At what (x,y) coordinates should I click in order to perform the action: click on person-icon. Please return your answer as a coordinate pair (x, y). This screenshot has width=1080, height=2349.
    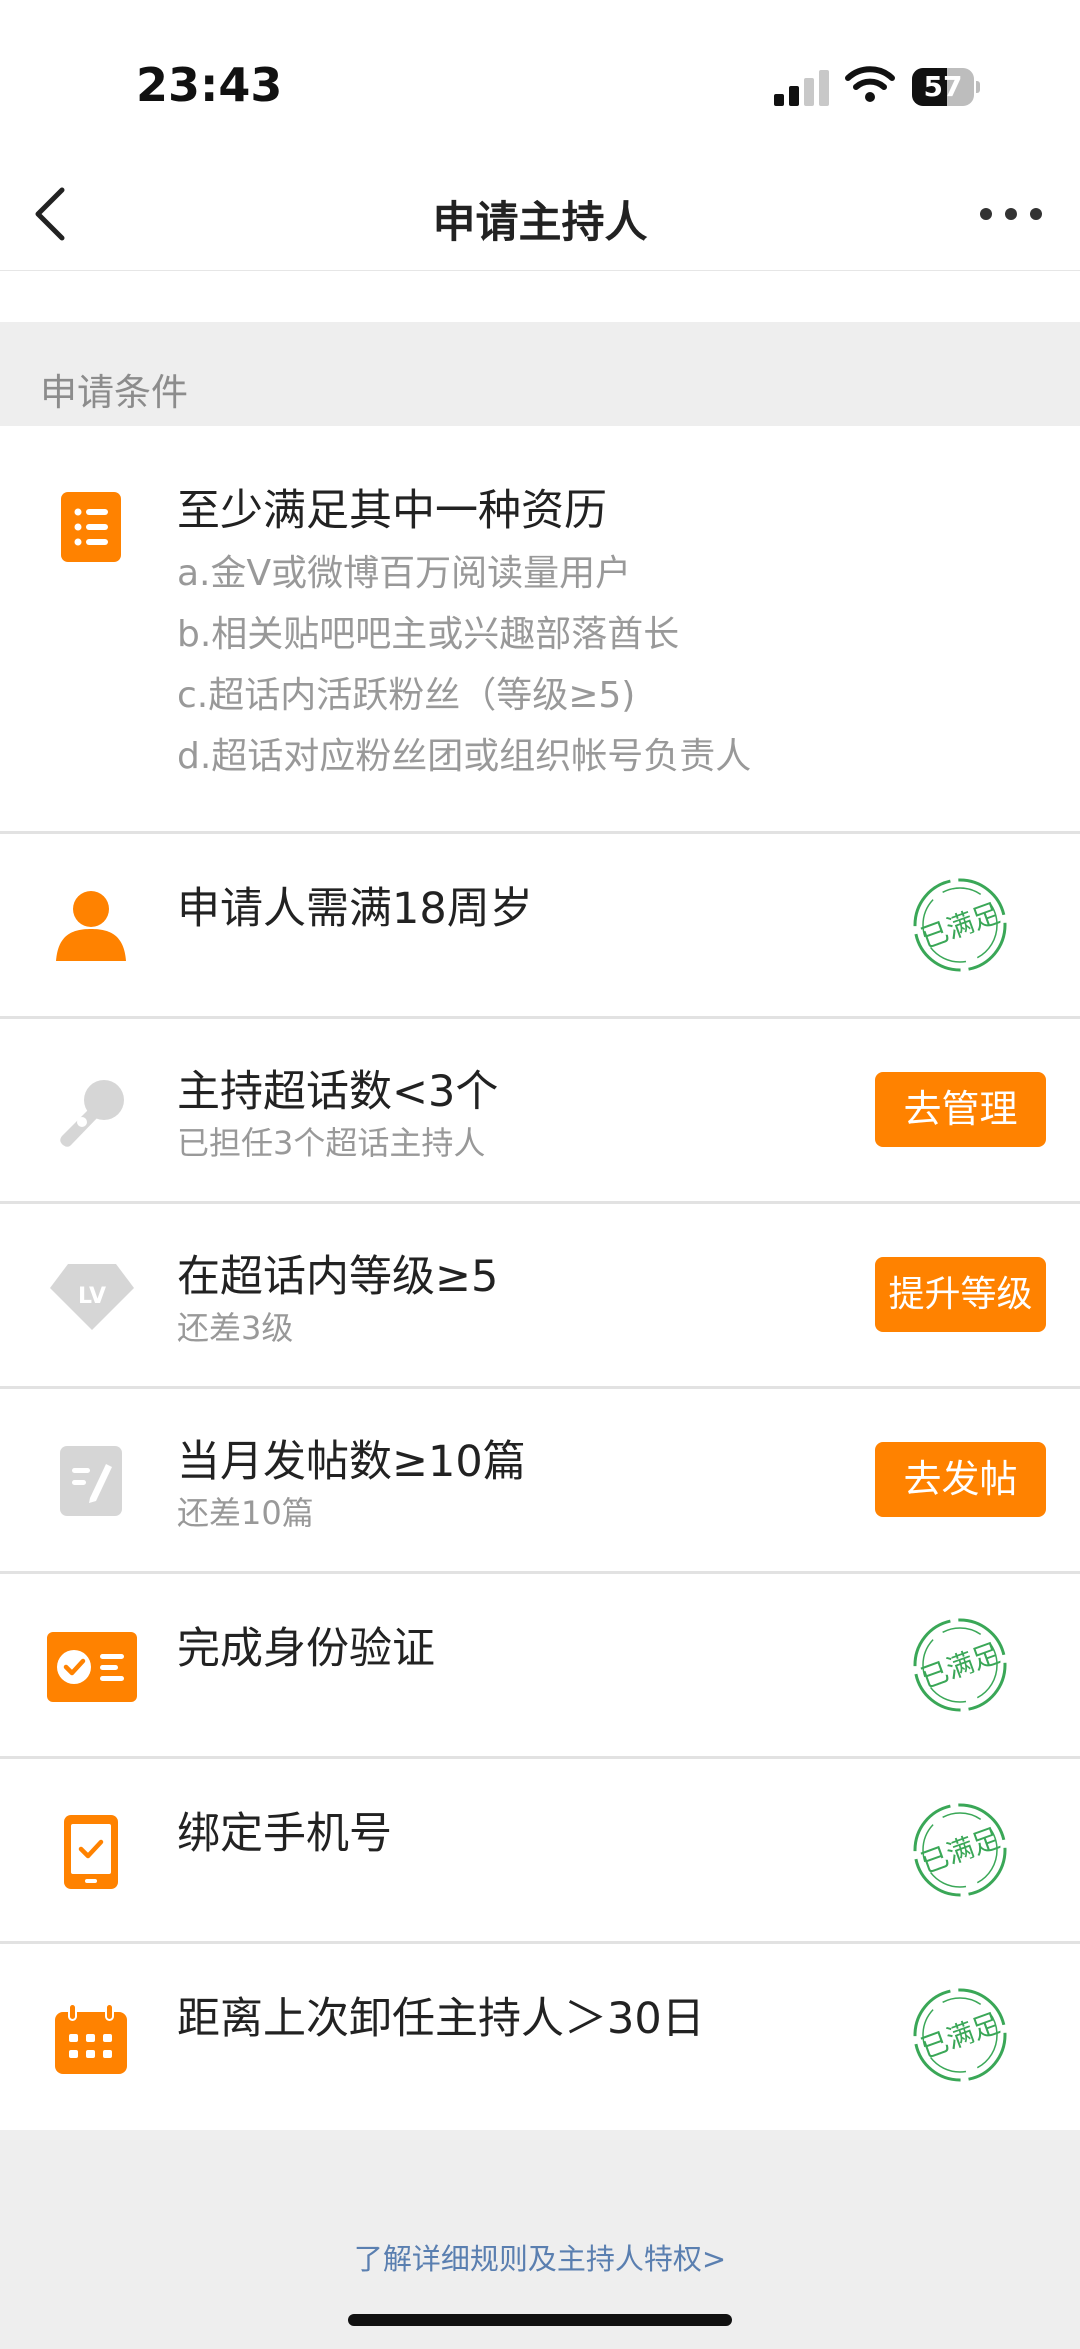
    Looking at the image, I should click on (91, 926).